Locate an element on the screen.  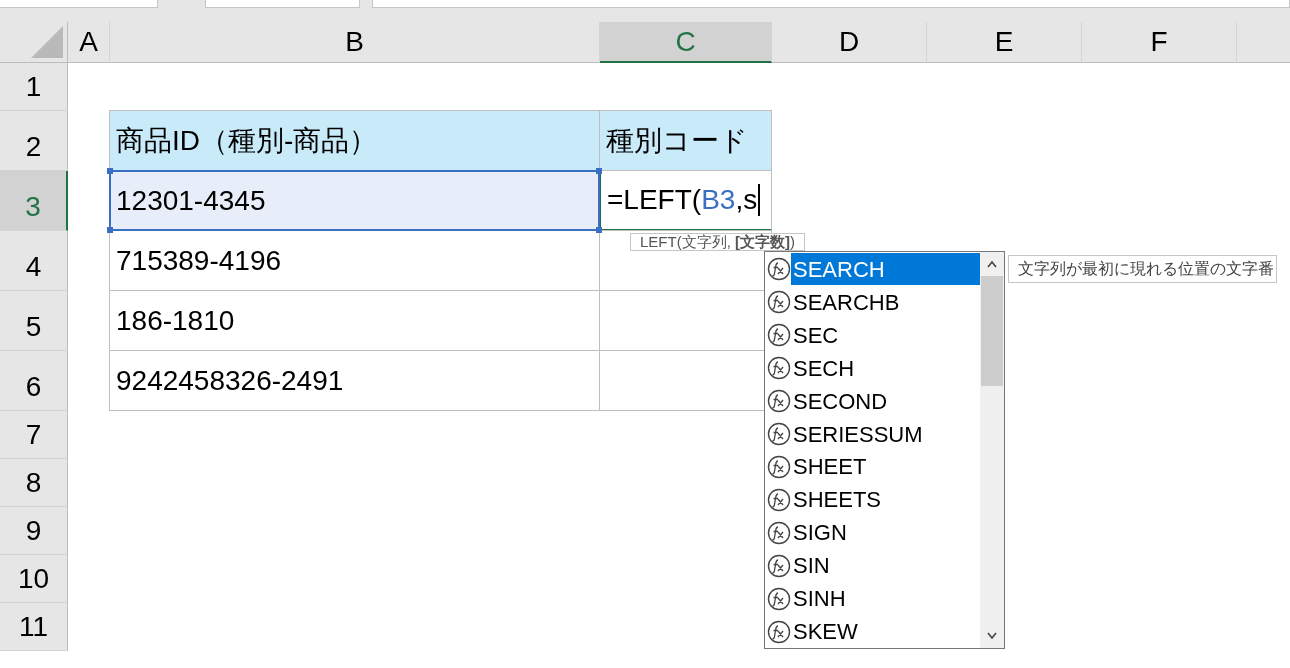
column-header: E is located at coordinates (1004, 42).